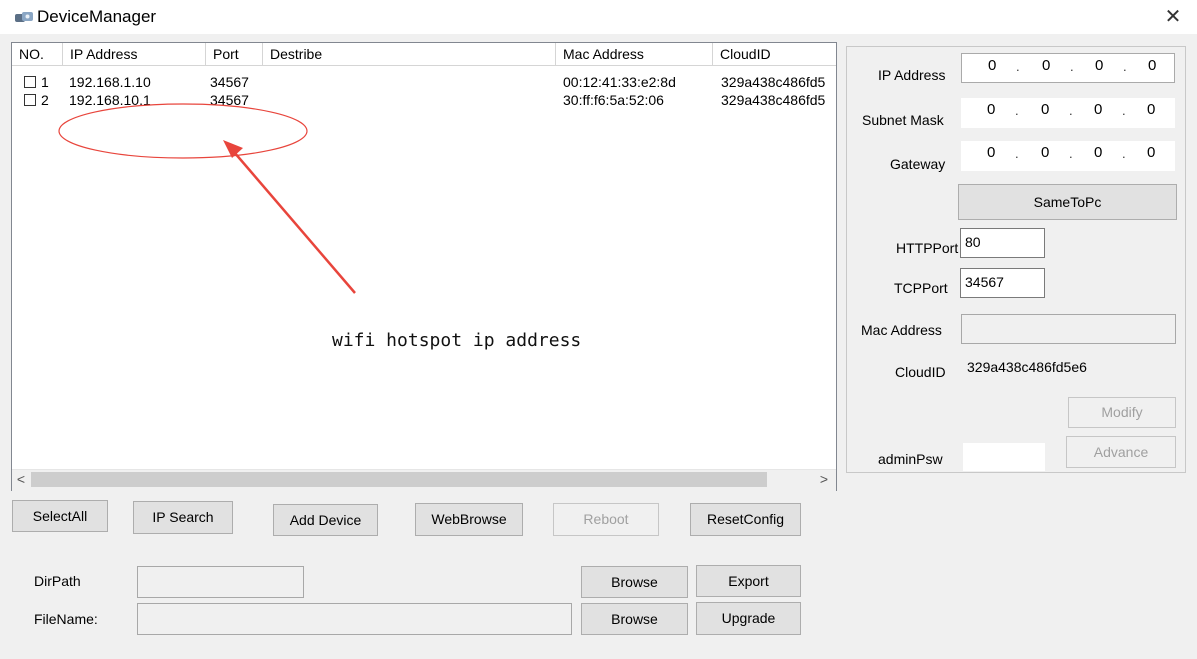  I want to click on export-button: Export, so click(748, 581).